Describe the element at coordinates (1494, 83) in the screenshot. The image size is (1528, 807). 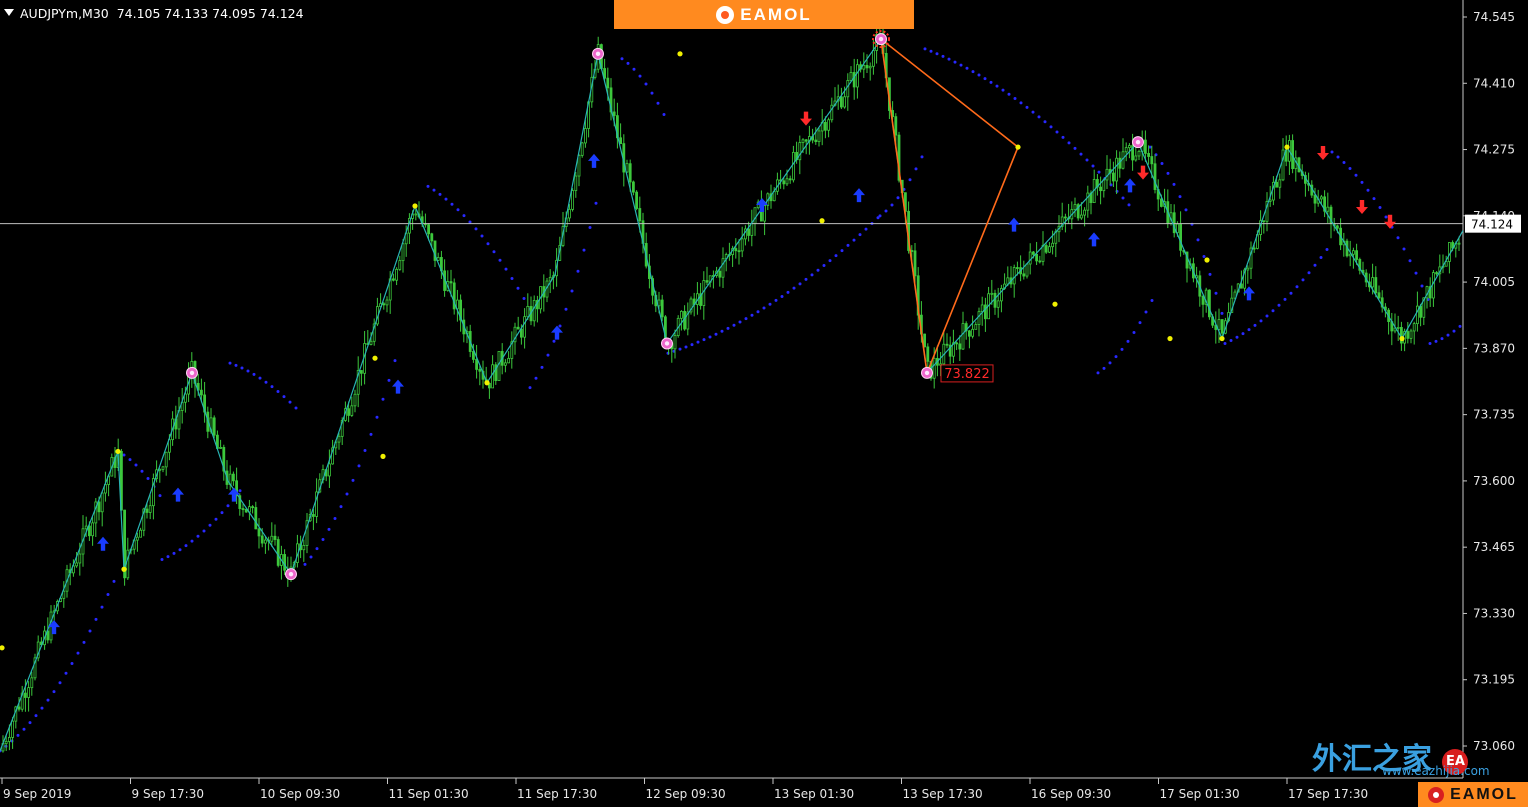
I see `y-tick-label: 74.410` at that location.